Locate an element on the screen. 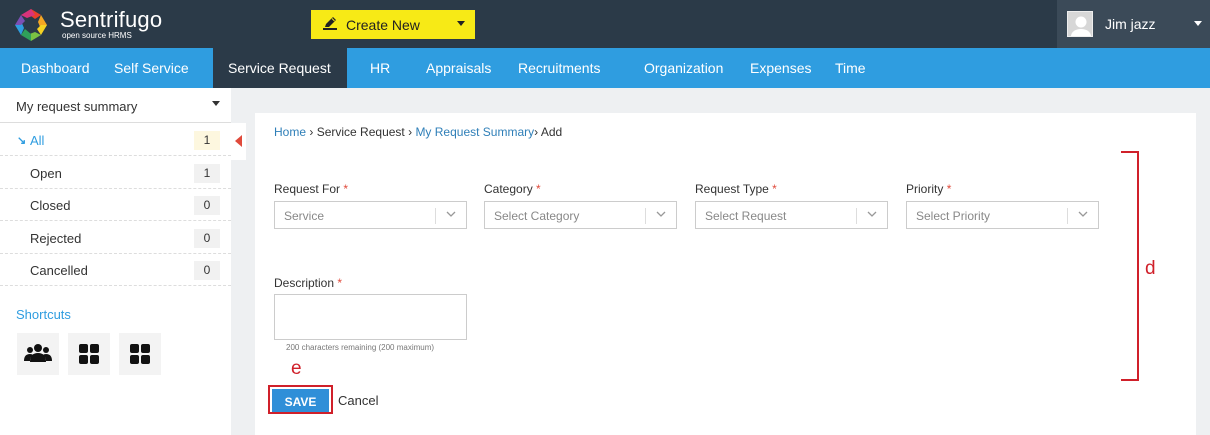 This screenshot has height=435, width=1210. breadcrumb-my-request-summary: My Request Summary is located at coordinates (474, 132).